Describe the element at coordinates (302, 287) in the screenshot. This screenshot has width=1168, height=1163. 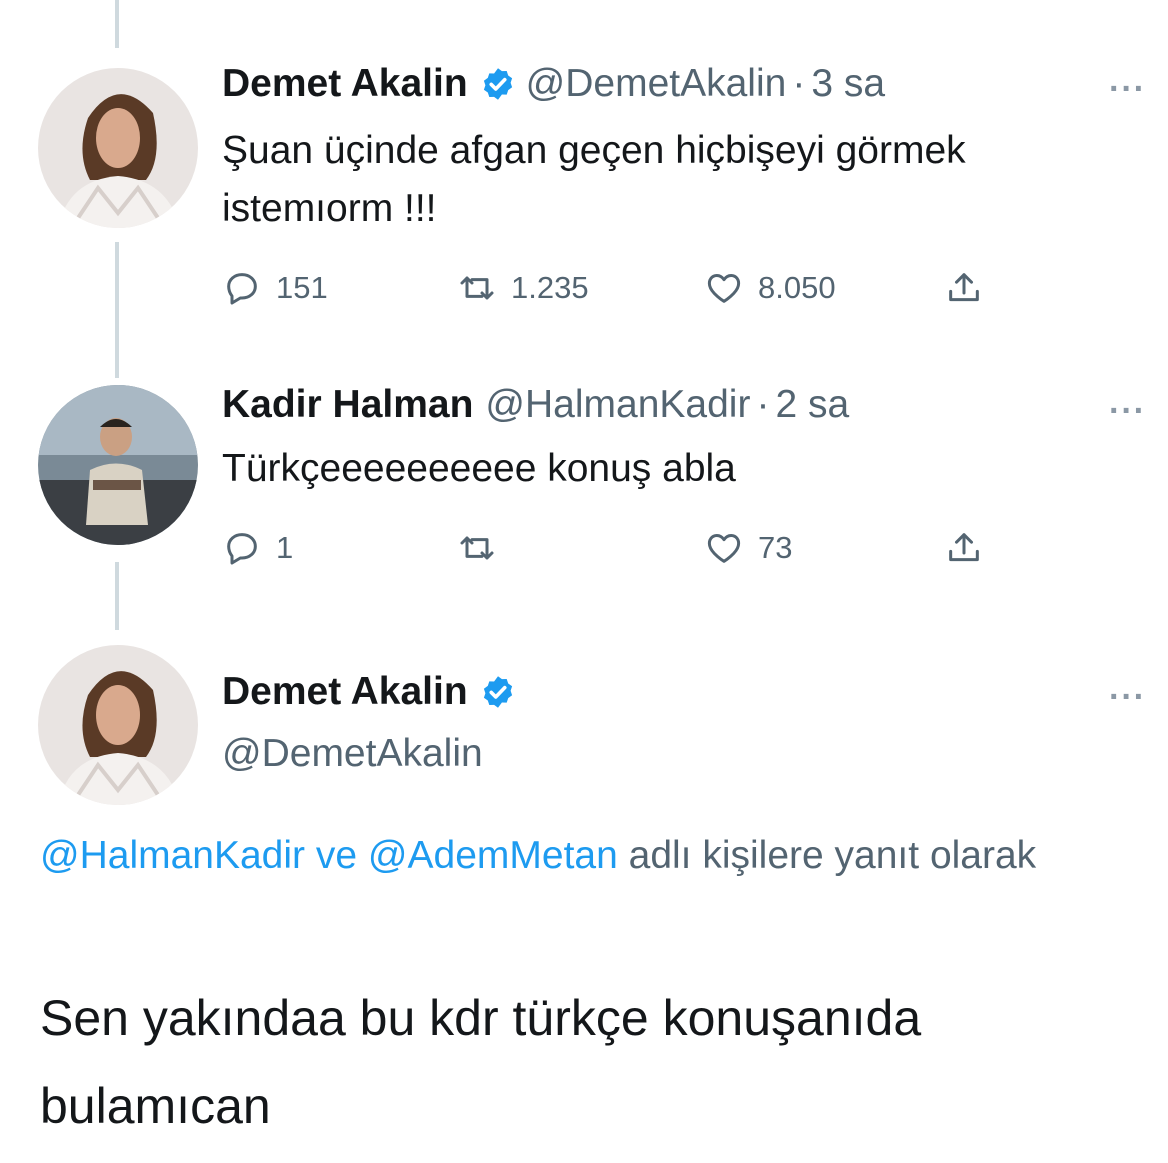
I see `reply-count: 151` at that location.